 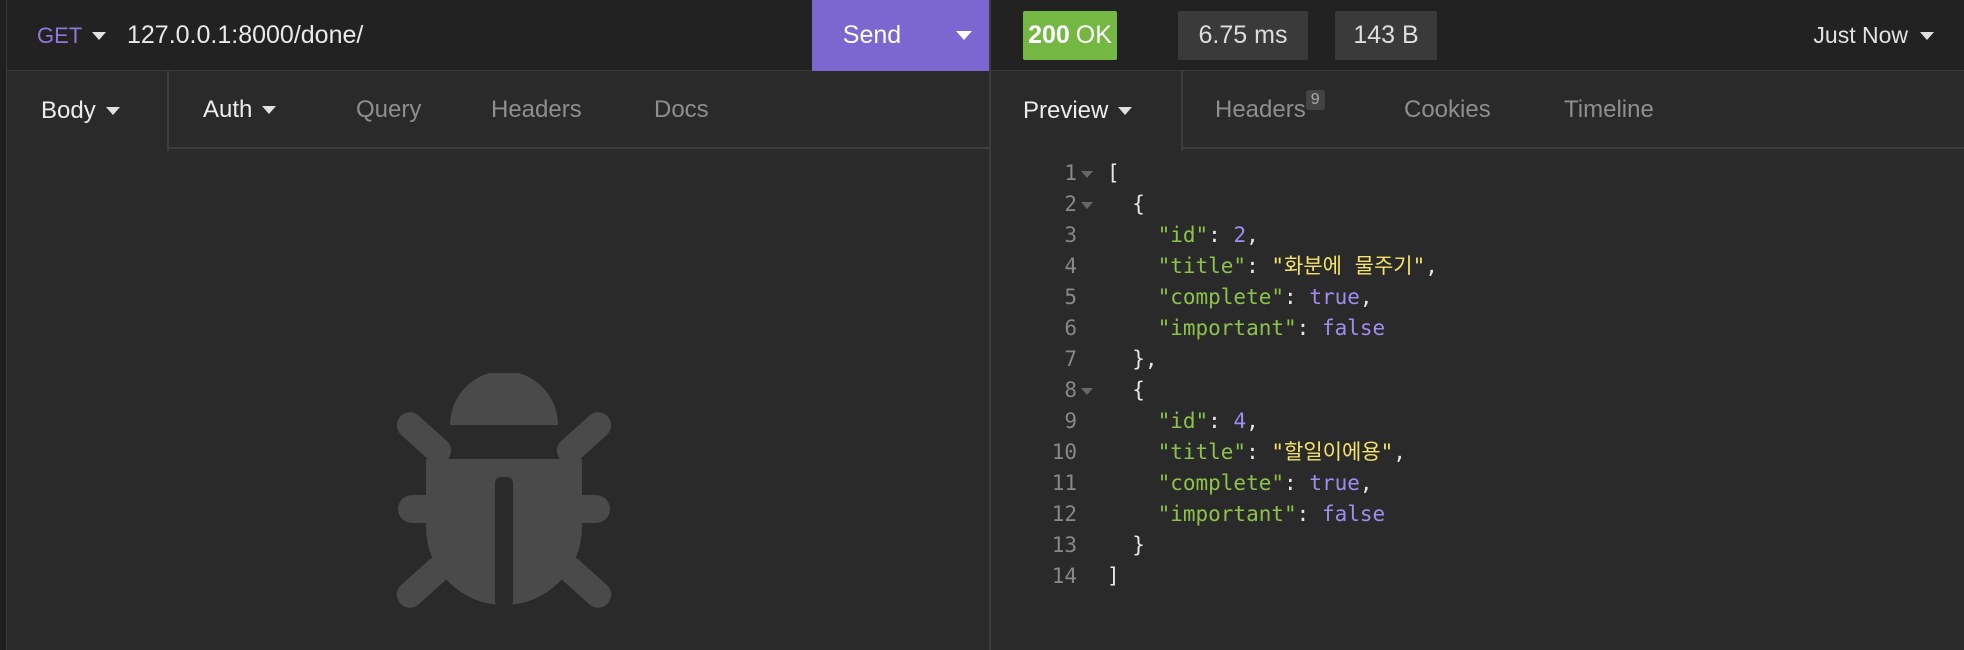 What do you see at coordinates (681, 110) in the screenshot?
I see `tab-docs: Docs` at bounding box center [681, 110].